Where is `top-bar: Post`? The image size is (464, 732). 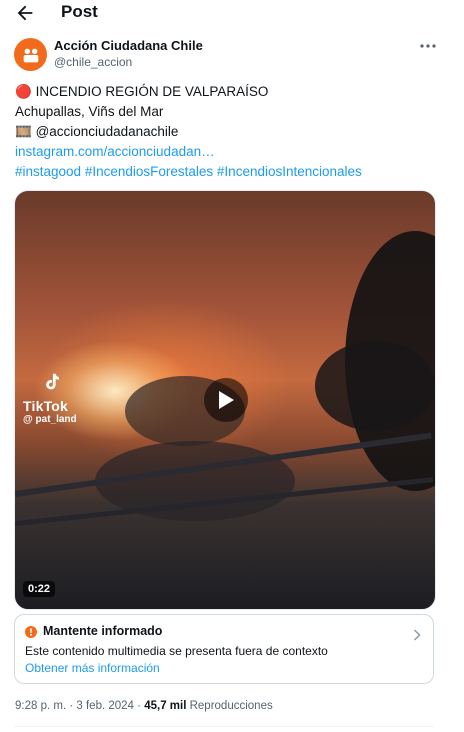
top-bar: Post is located at coordinates (232, 13).